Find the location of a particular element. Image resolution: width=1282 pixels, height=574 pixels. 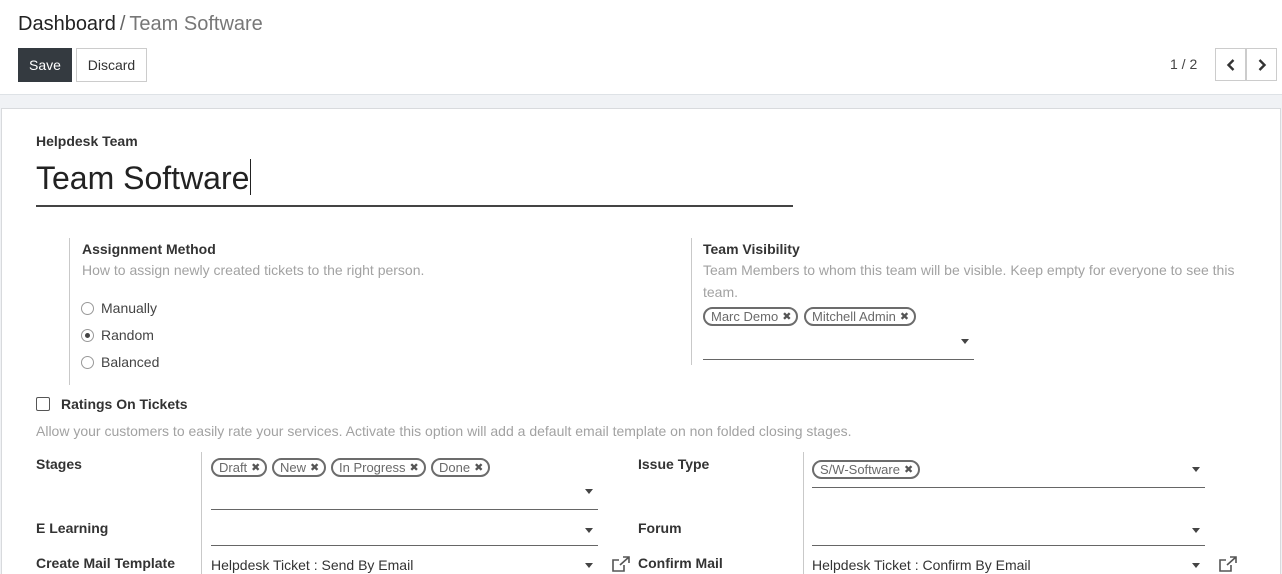

stages-label: Stages is located at coordinates (59, 464).